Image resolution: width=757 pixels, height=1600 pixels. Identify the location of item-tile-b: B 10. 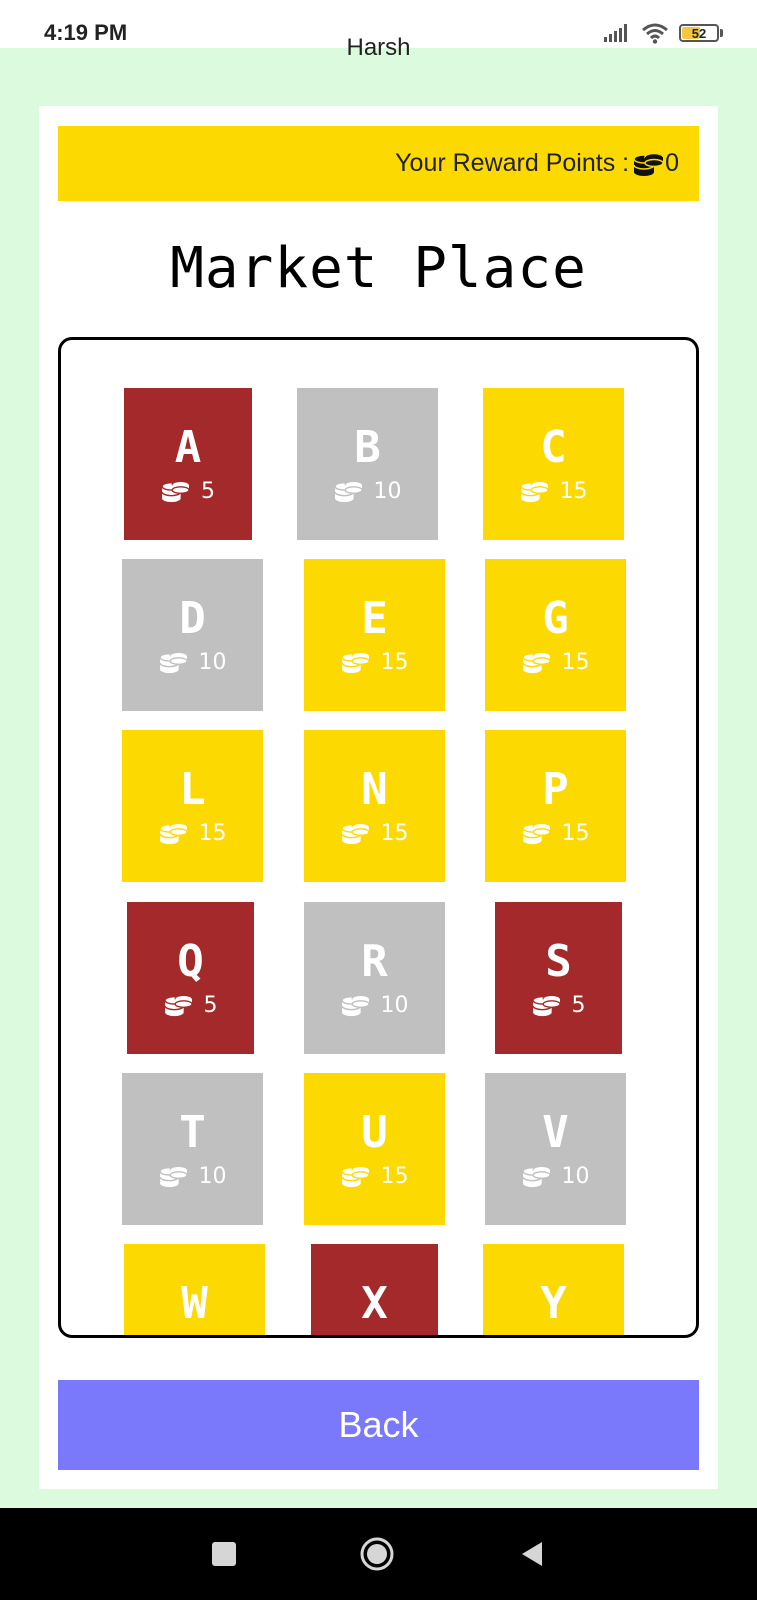
(367, 464).